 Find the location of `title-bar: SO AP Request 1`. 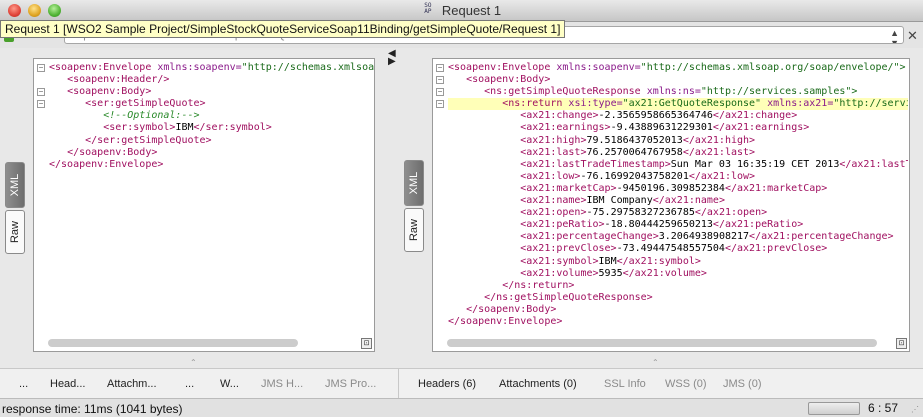

title-bar: SO AP Request 1 is located at coordinates (461, 11).